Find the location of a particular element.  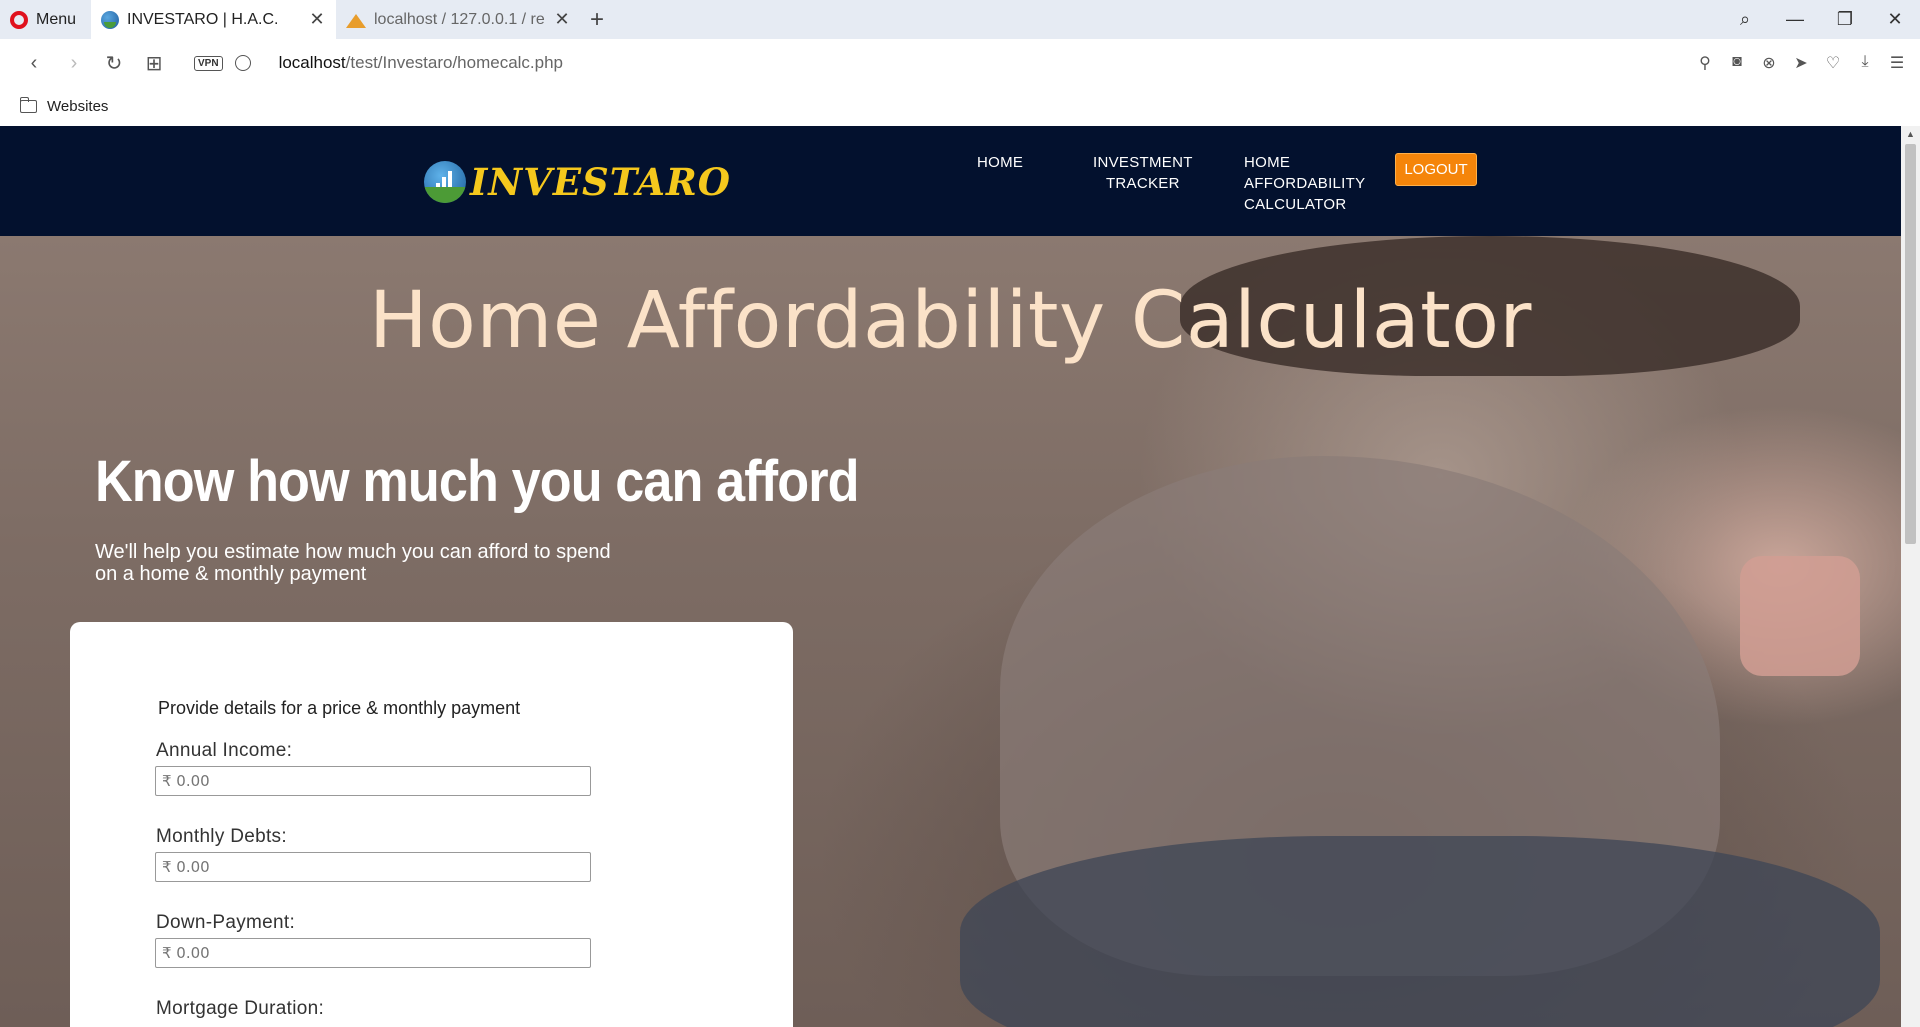

close-window-button: ✕ is located at coordinates (1895, 19).